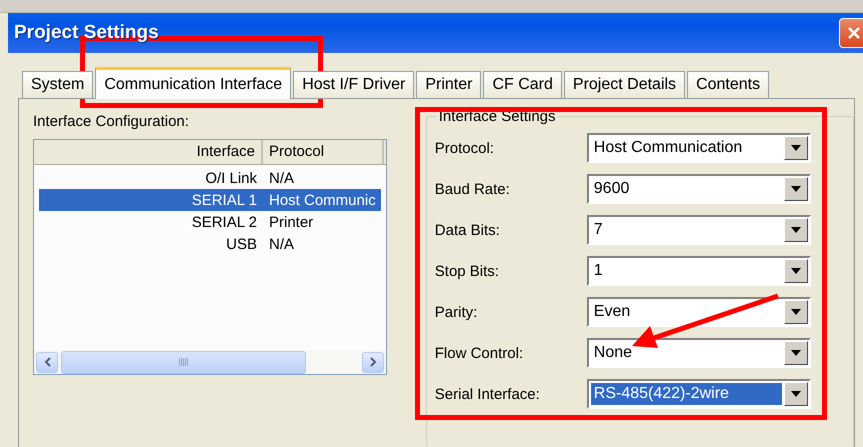 The height and width of the screenshot is (447, 863). Describe the element at coordinates (686, 394) in the screenshot. I see `dropdown-value: RS-485(422)-2wire` at that location.